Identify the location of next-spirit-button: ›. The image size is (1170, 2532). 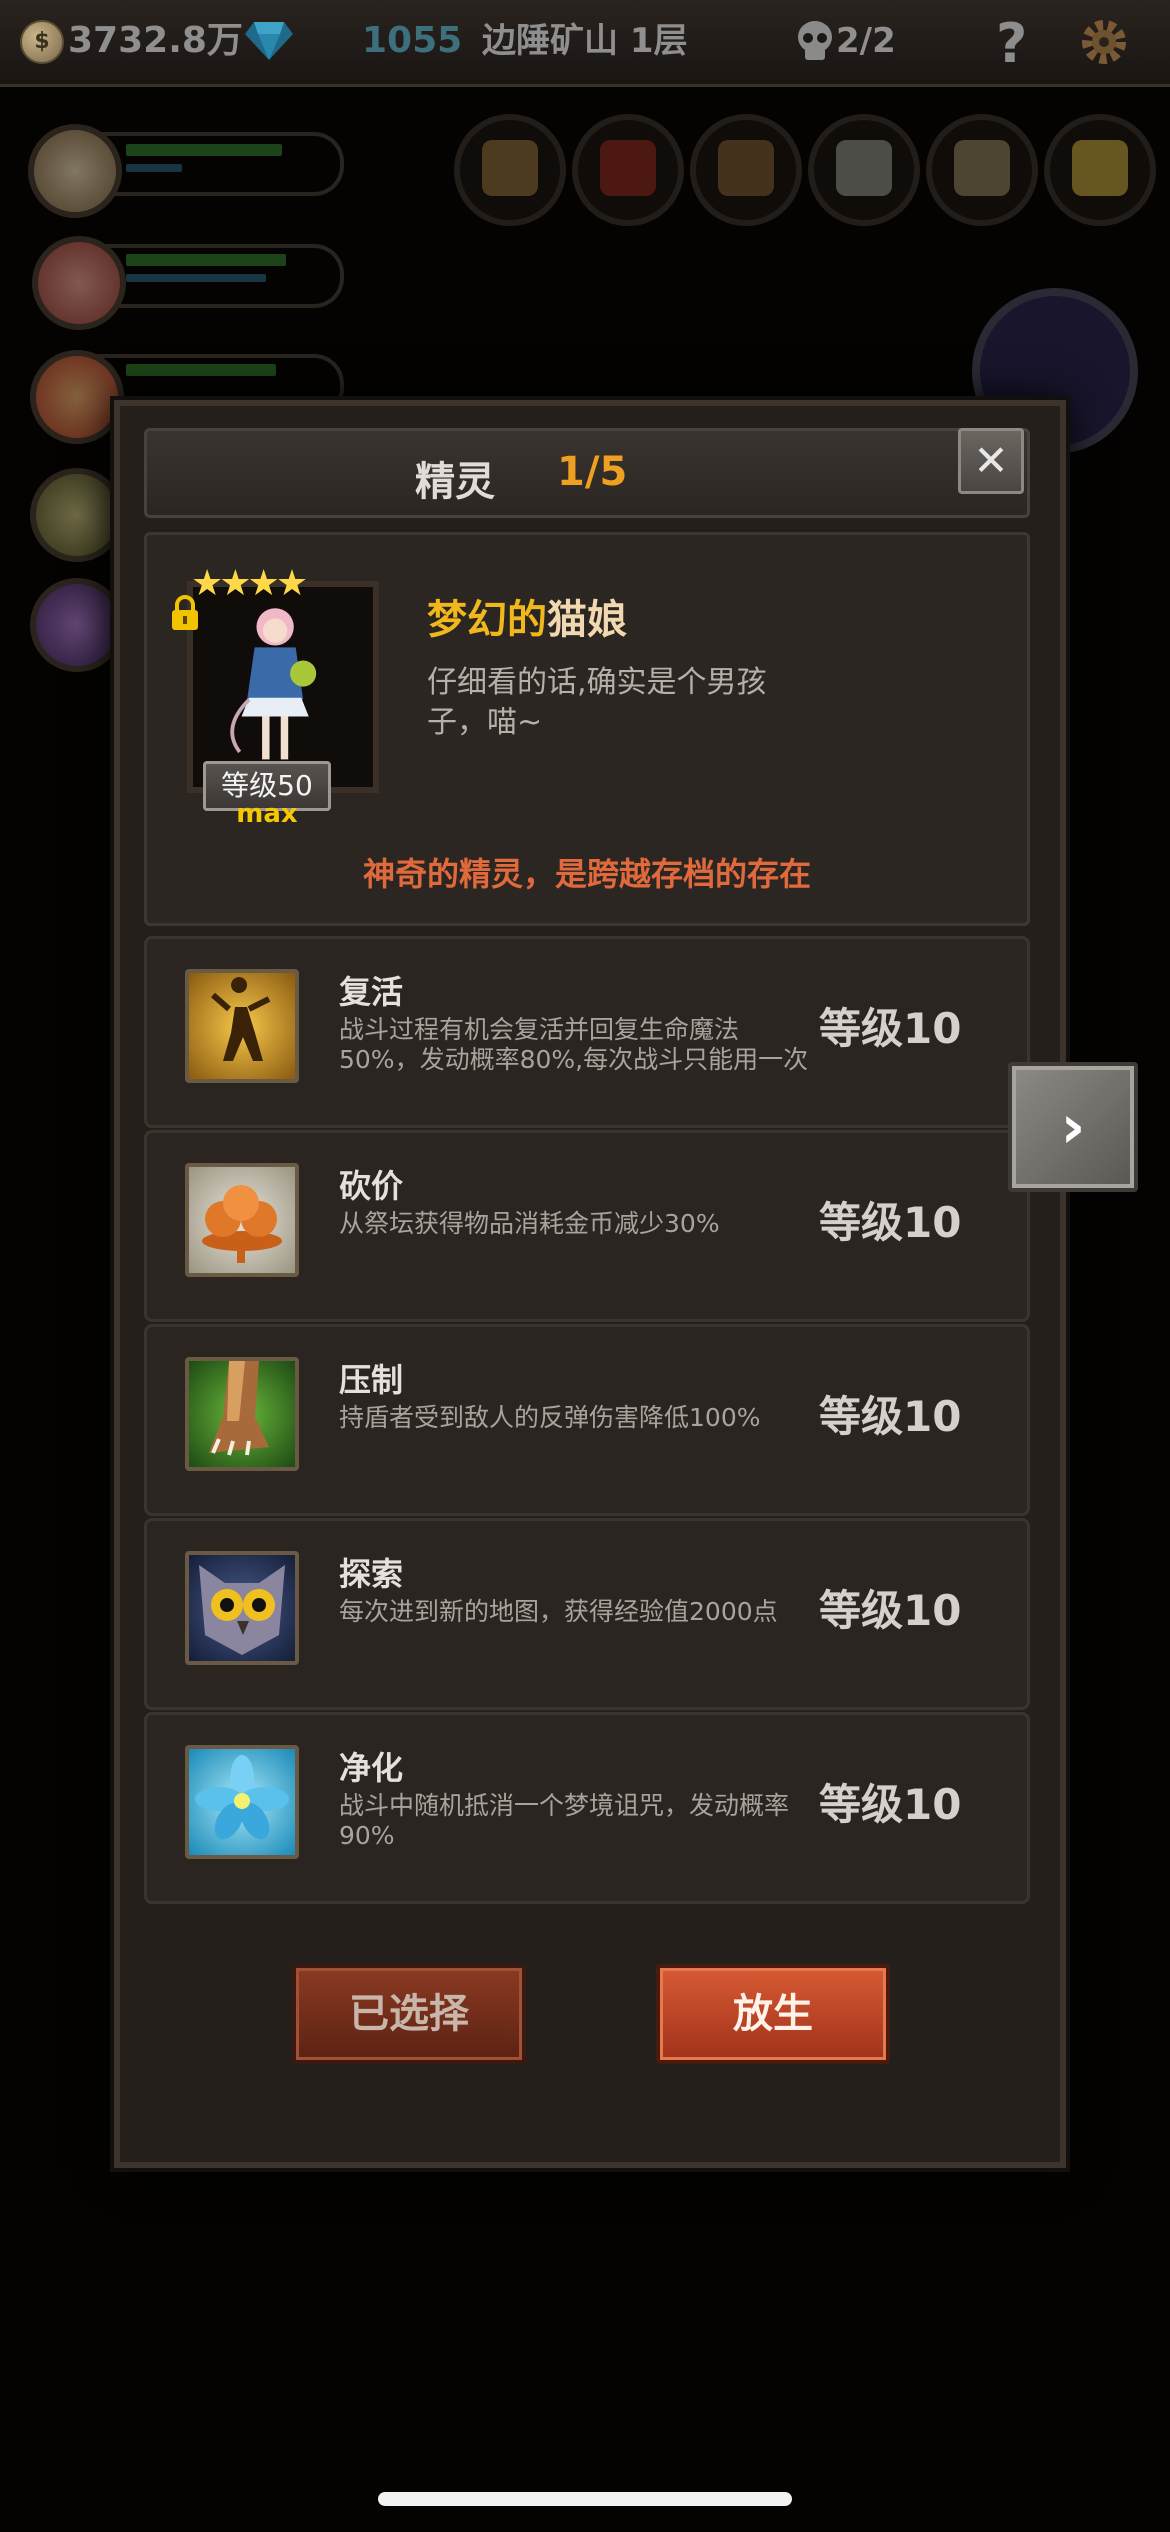
(1073, 1127).